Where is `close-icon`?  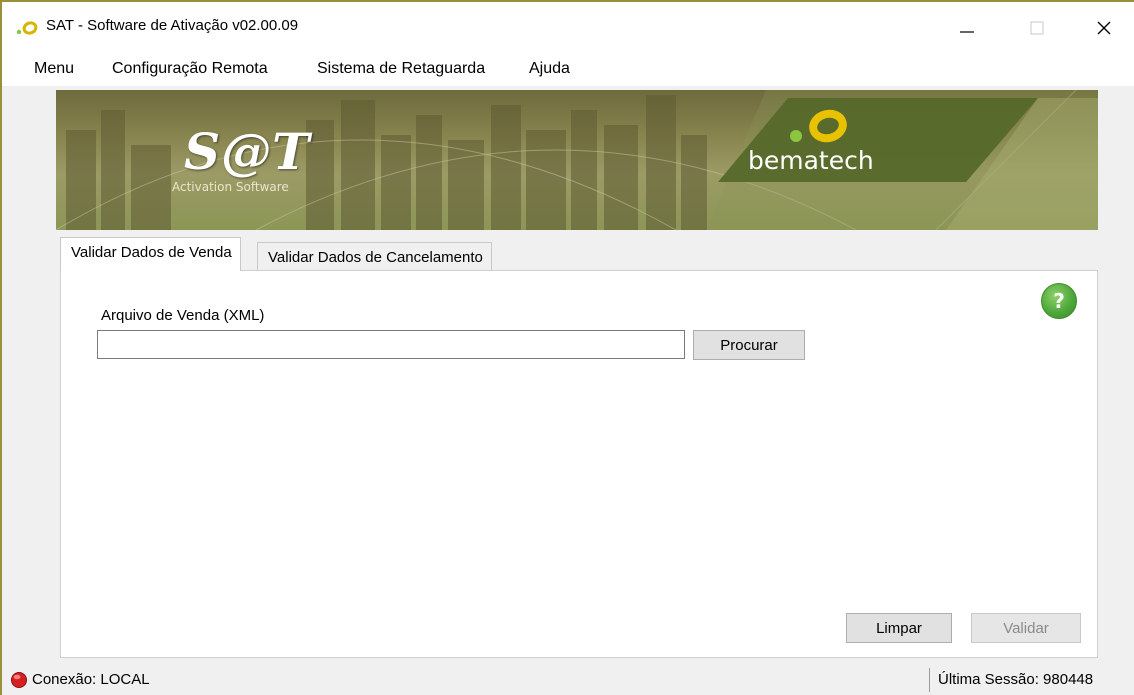 close-icon is located at coordinates (1104, 28).